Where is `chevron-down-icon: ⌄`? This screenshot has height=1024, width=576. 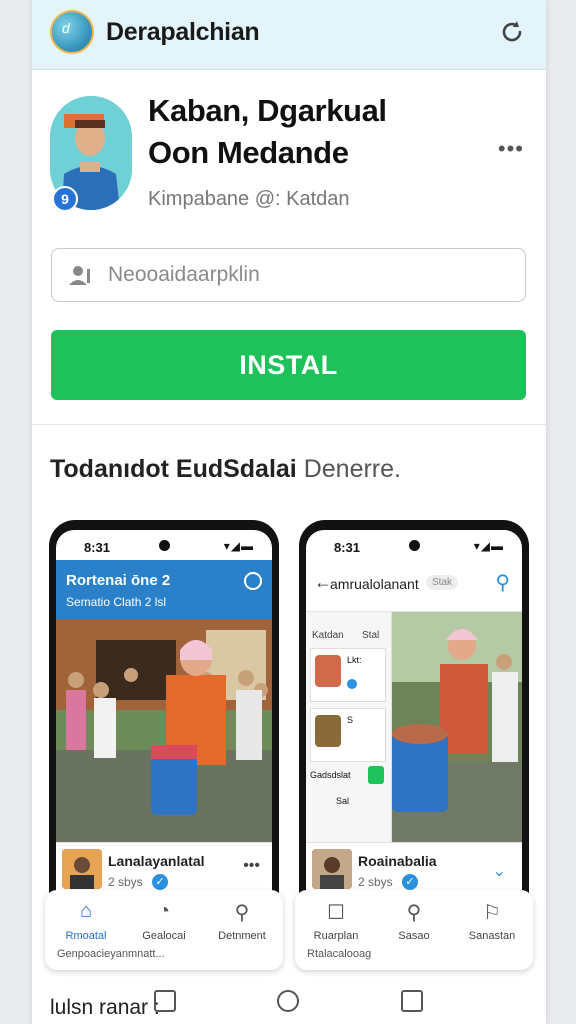
chevron-down-icon: ⌄ is located at coordinates (499, 871).